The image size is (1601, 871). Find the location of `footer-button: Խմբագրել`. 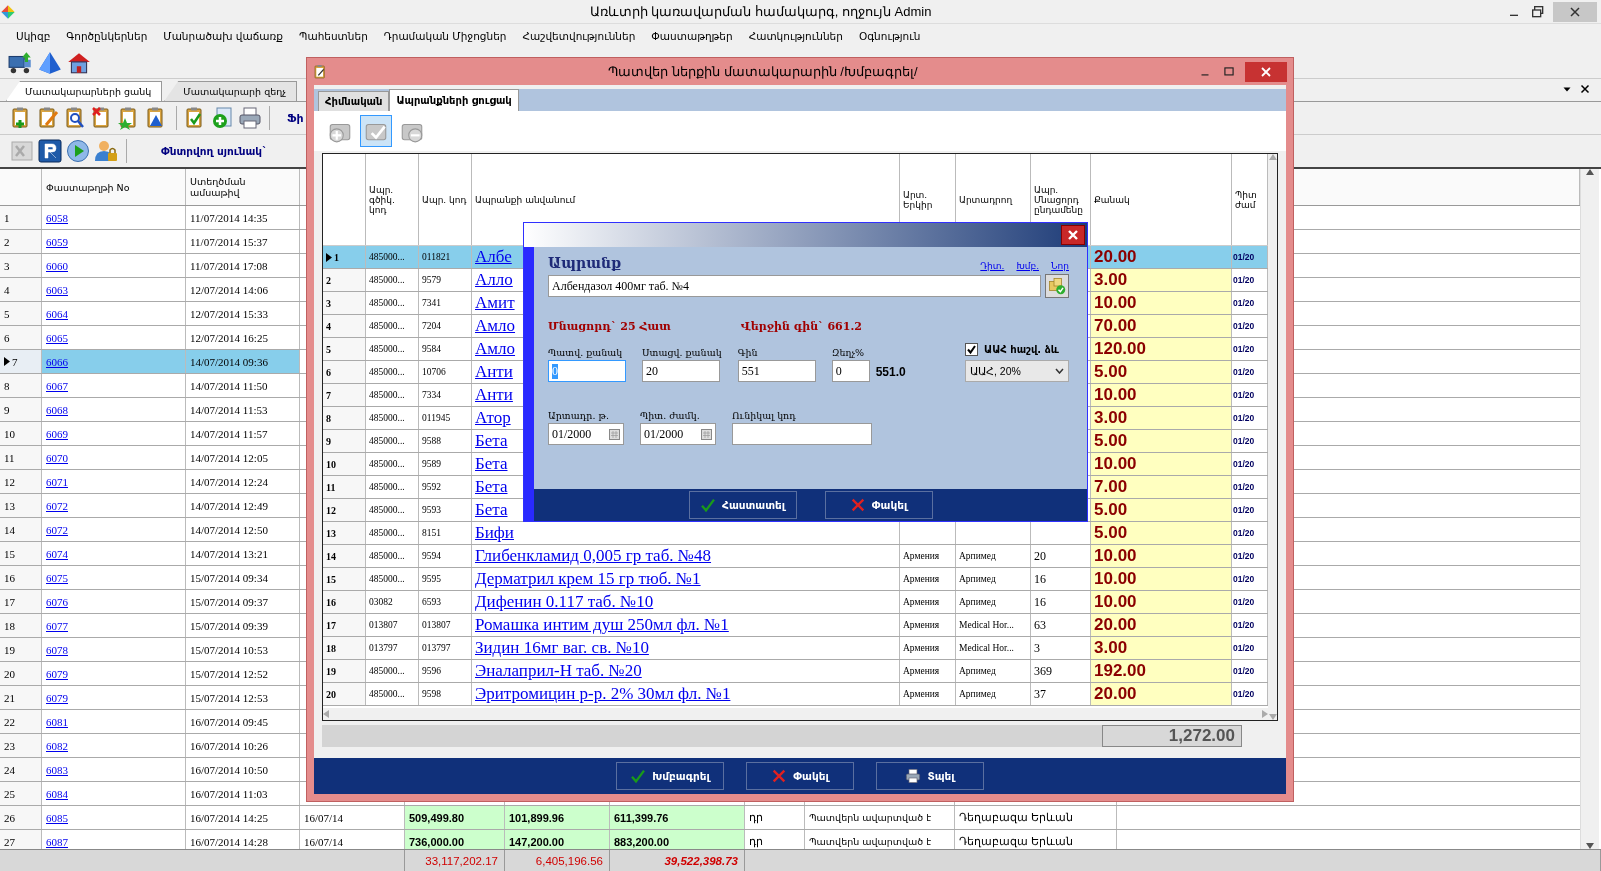

footer-button: Խմբագրել is located at coordinates (670, 776).